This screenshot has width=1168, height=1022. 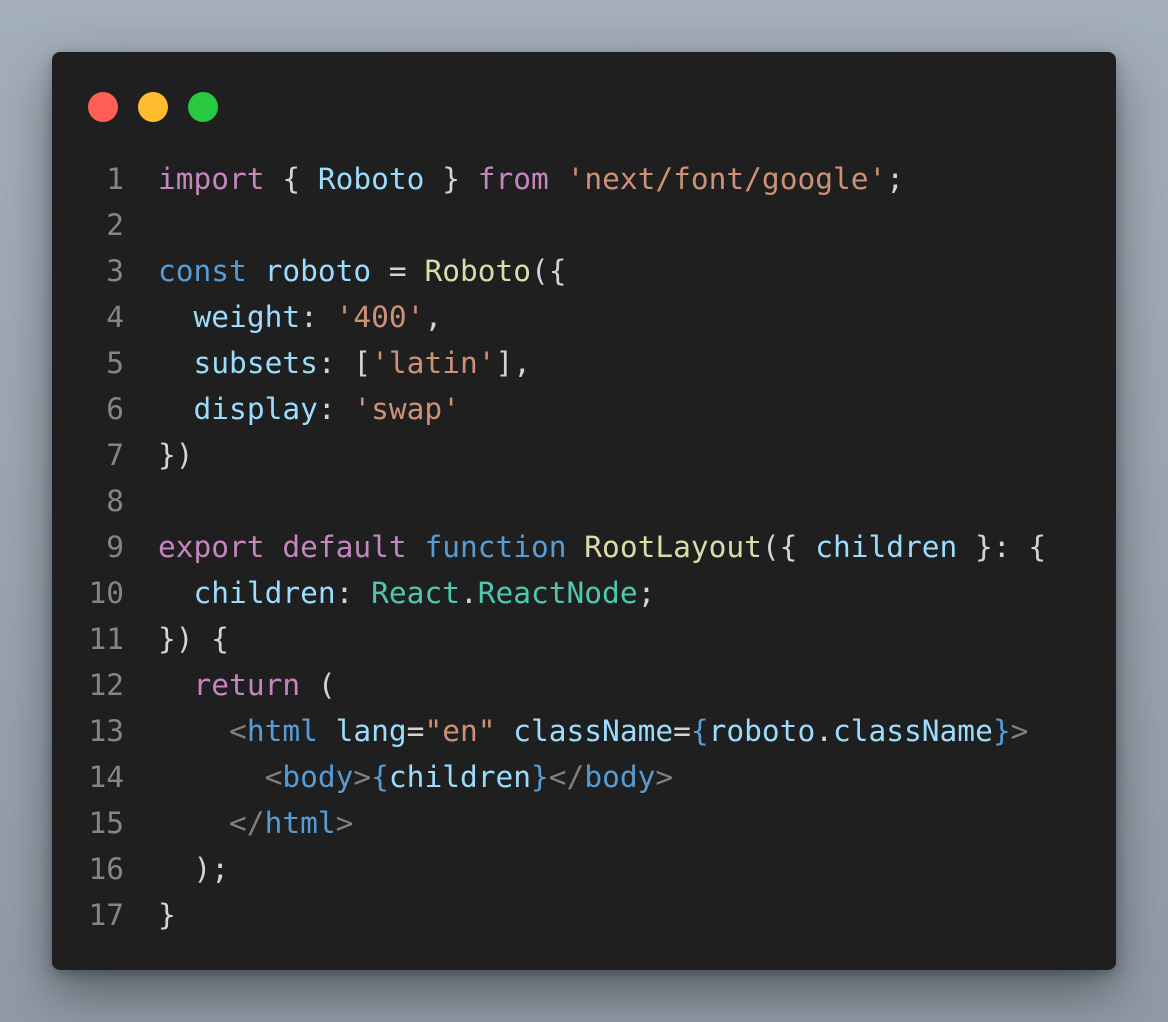 What do you see at coordinates (106, 639) in the screenshot?
I see `line-number: 11` at bounding box center [106, 639].